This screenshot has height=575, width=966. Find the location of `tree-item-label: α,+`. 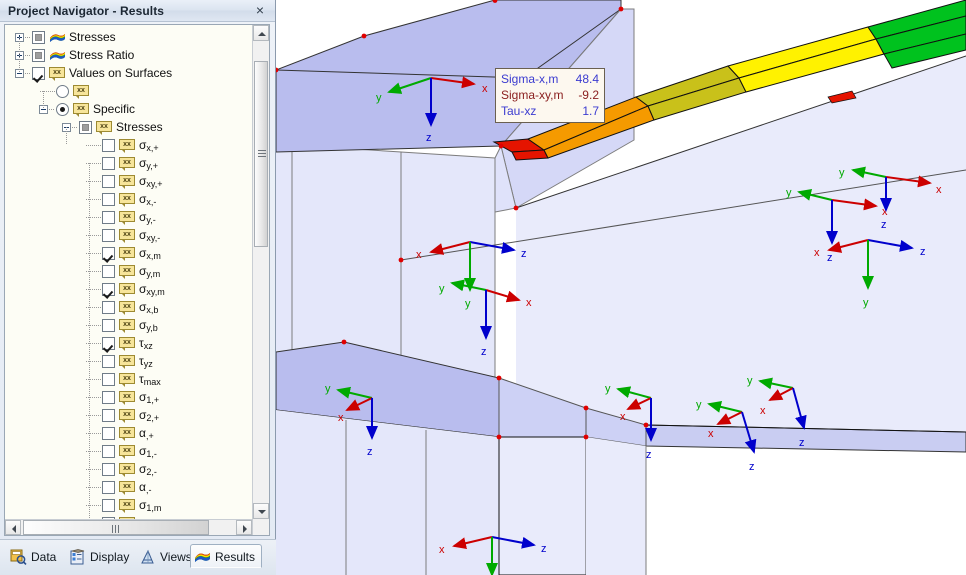

tree-item-label: α,+ is located at coordinates (146, 433).